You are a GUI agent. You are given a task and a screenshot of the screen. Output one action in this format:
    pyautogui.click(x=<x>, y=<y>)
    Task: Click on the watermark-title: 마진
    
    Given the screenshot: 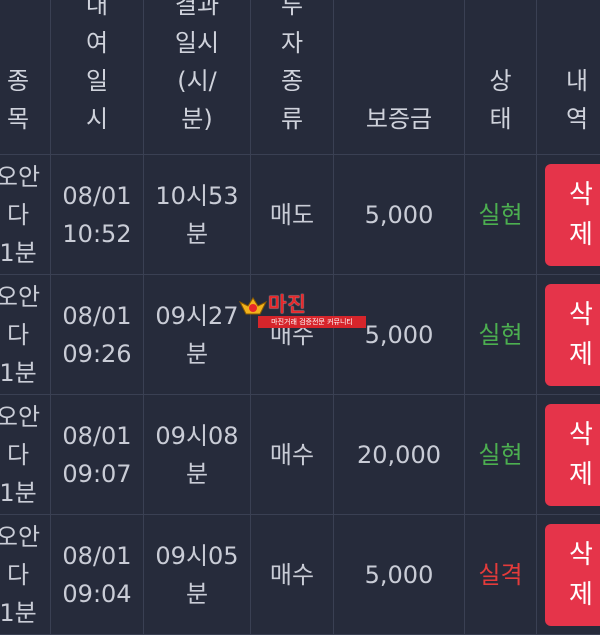 What is the action you would take?
    pyautogui.click(x=287, y=304)
    